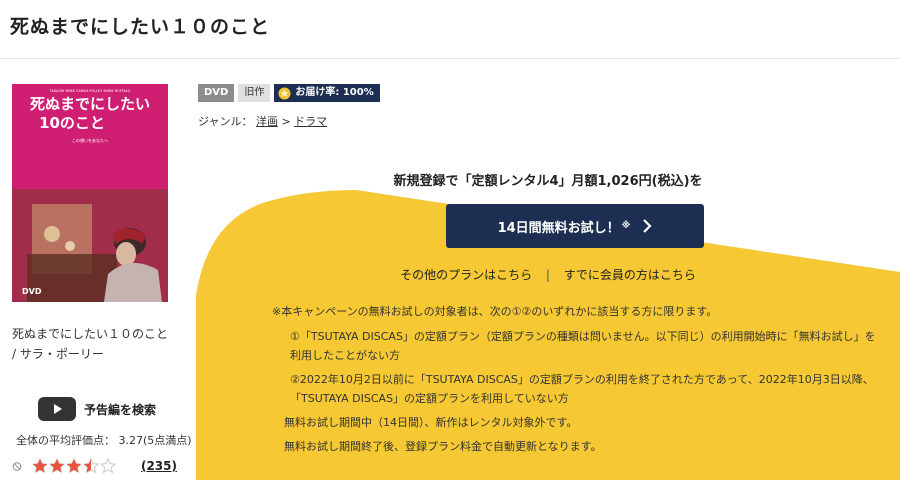  What do you see at coordinates (548, 181) in the screenshot?
I see `offer-text: 新規登録で「定額レンタル4」月額1,026円(税込)を` at bounding box center [548, 181].